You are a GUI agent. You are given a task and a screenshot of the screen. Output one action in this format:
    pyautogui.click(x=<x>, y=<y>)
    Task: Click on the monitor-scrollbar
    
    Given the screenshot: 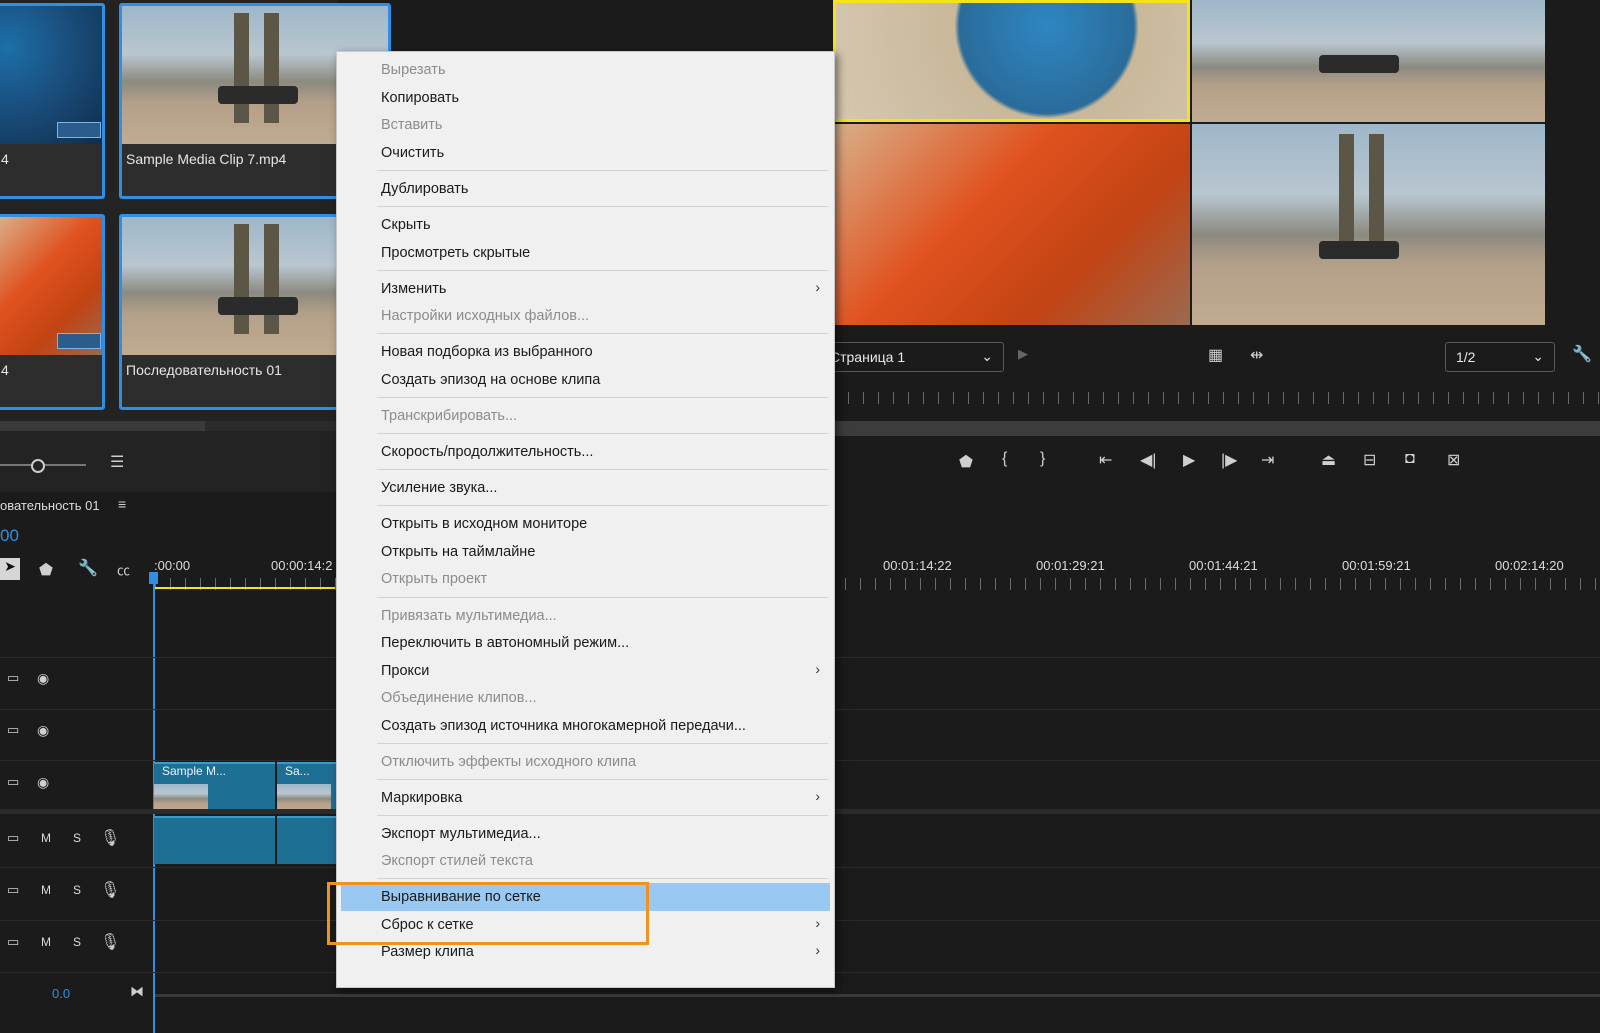 What is the action you would take?
    pyautogui.click(x=1216, y=428)
    